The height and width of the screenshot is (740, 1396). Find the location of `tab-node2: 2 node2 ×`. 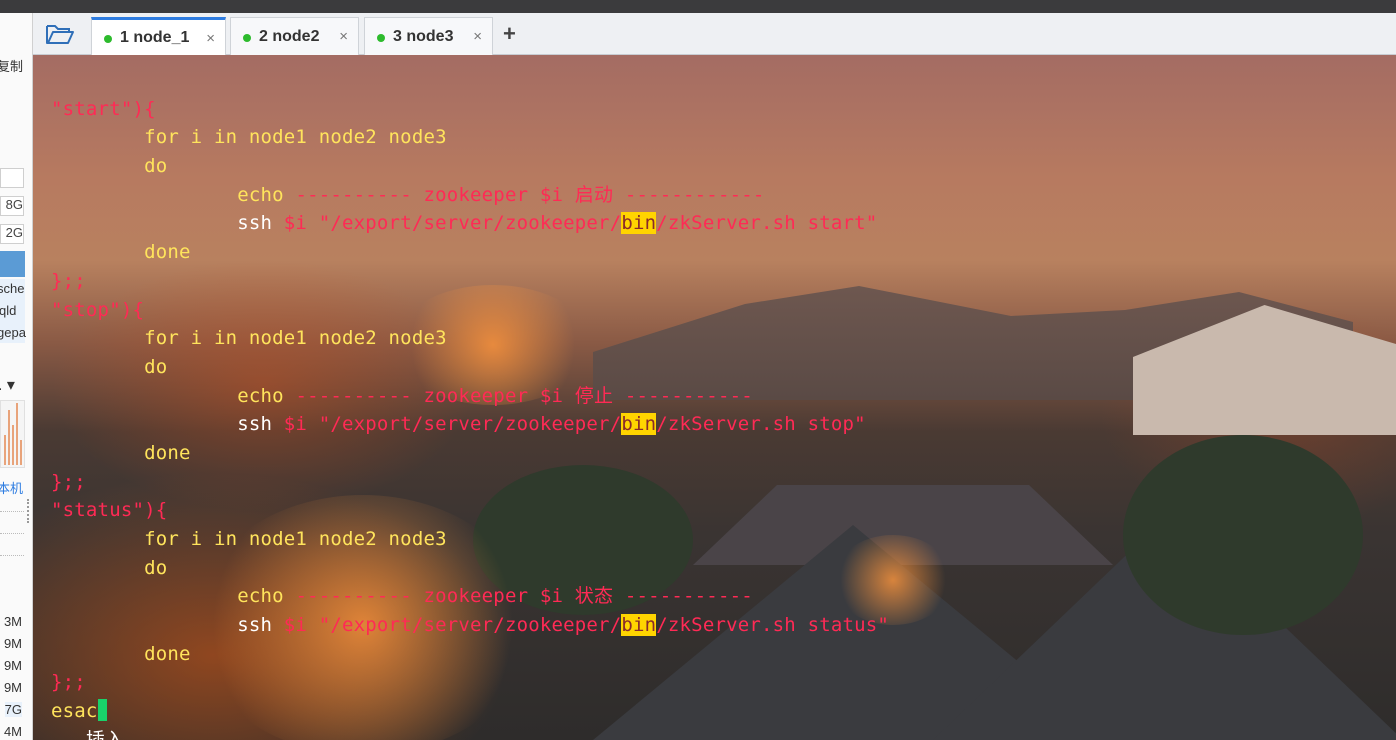

tab-node2: 2 node2 × is located at coordinates (294, 36).